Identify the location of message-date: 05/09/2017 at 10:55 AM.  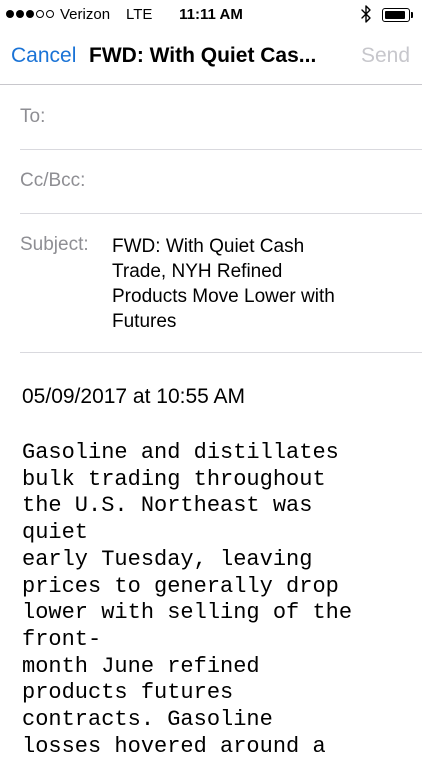
(134, 396).